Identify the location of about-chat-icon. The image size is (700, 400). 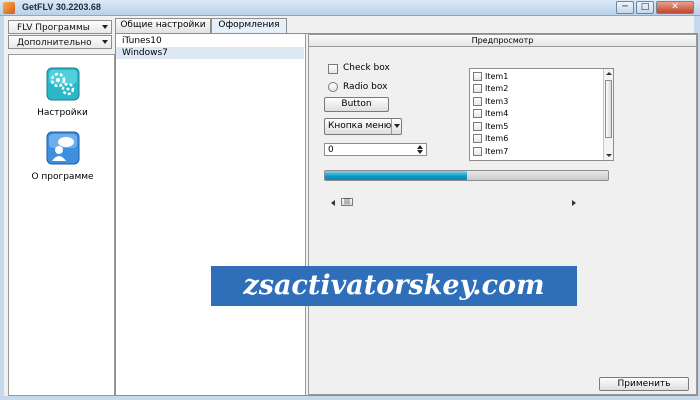
(62, 148).